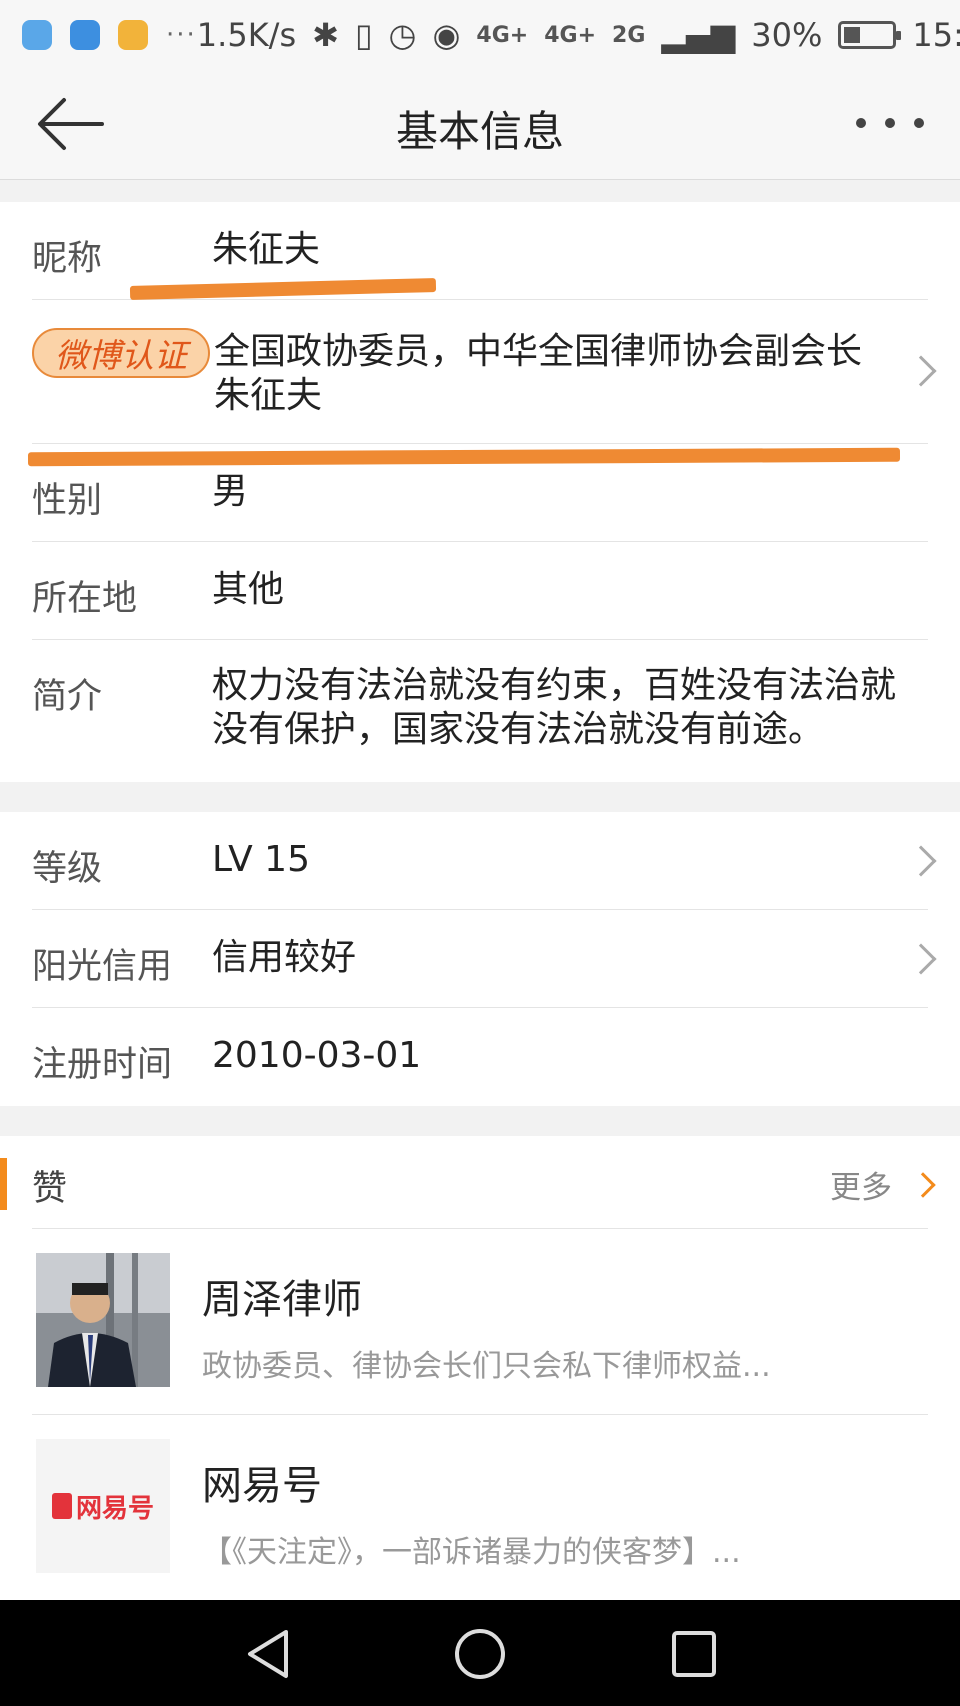 This screenshot has height=1706, width=960. I want to click on network-type-3: 2G, so click(629, 35).